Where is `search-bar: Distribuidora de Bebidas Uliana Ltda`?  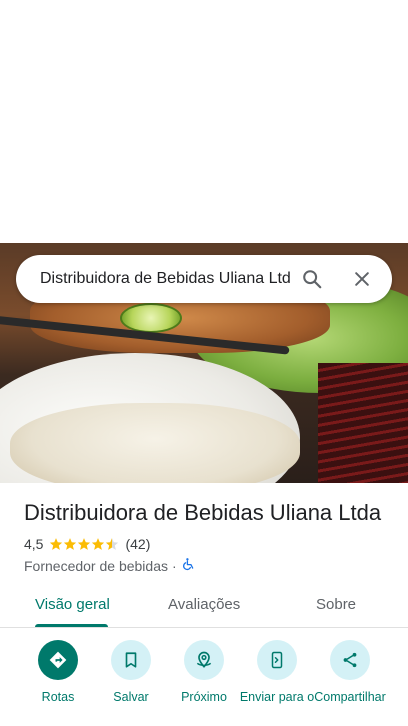 search-bar: Distribuidora de Bebidas Uliana Ltda is located at coordinates (204, 279).